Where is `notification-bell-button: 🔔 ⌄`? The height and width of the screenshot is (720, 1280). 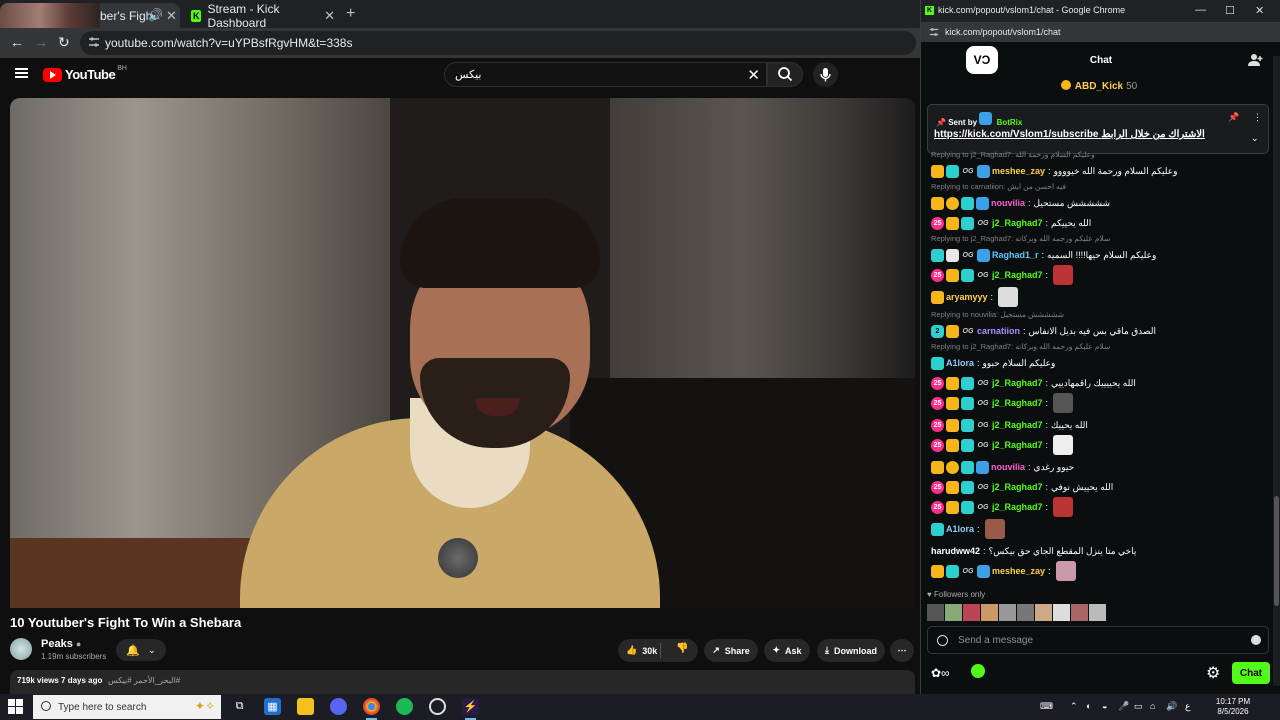 notification-bell-button: 🔔 ⌄ is located at coordinates (141, 650).